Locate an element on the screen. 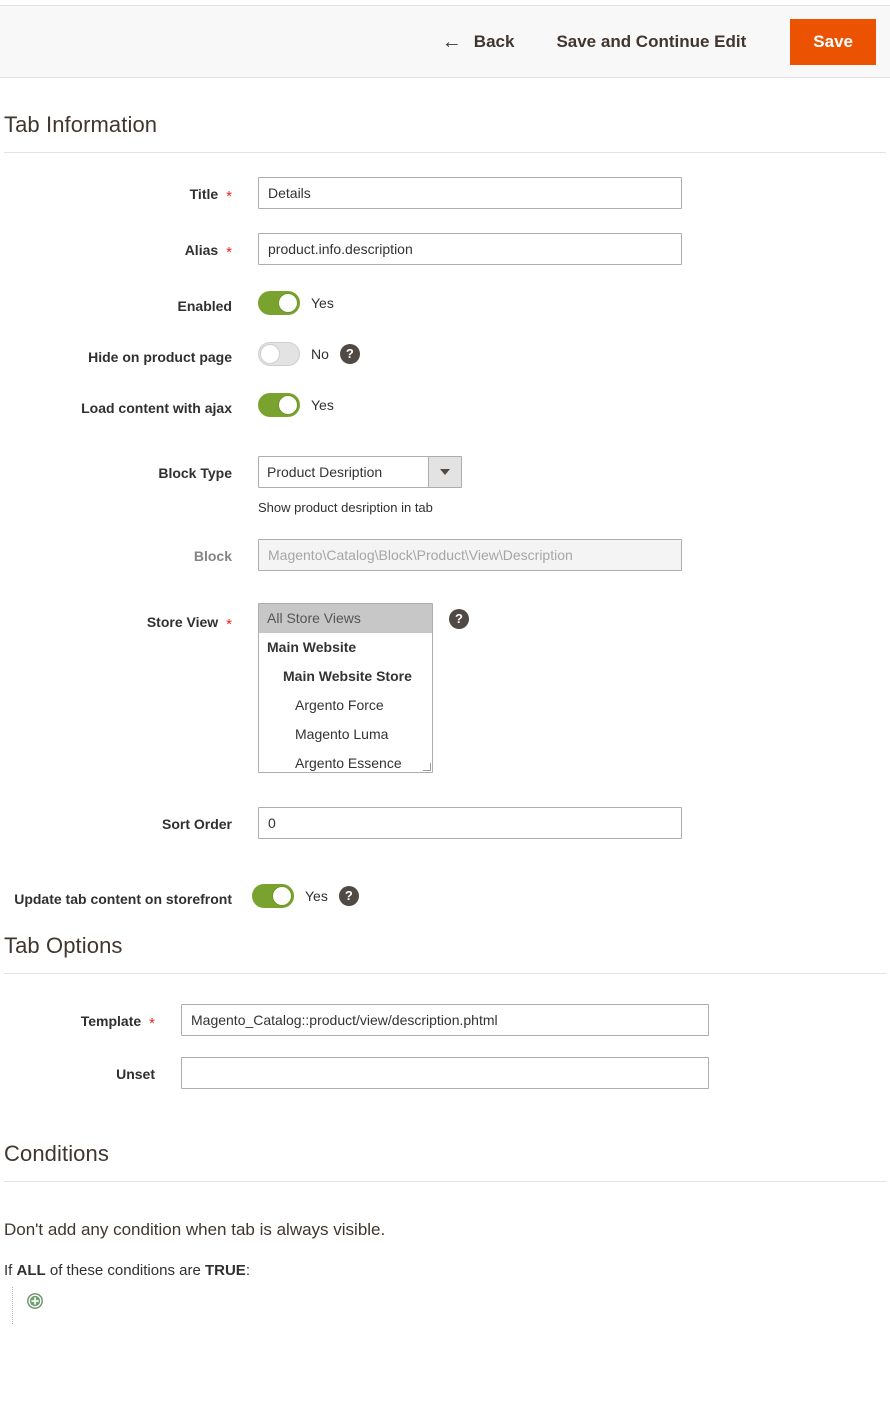 Image resolution: width=890 pixels, height=1420 pixels. page-actions-toolbar: ← Back Save and Continue Edit Save is located at coordinates (445, 42).